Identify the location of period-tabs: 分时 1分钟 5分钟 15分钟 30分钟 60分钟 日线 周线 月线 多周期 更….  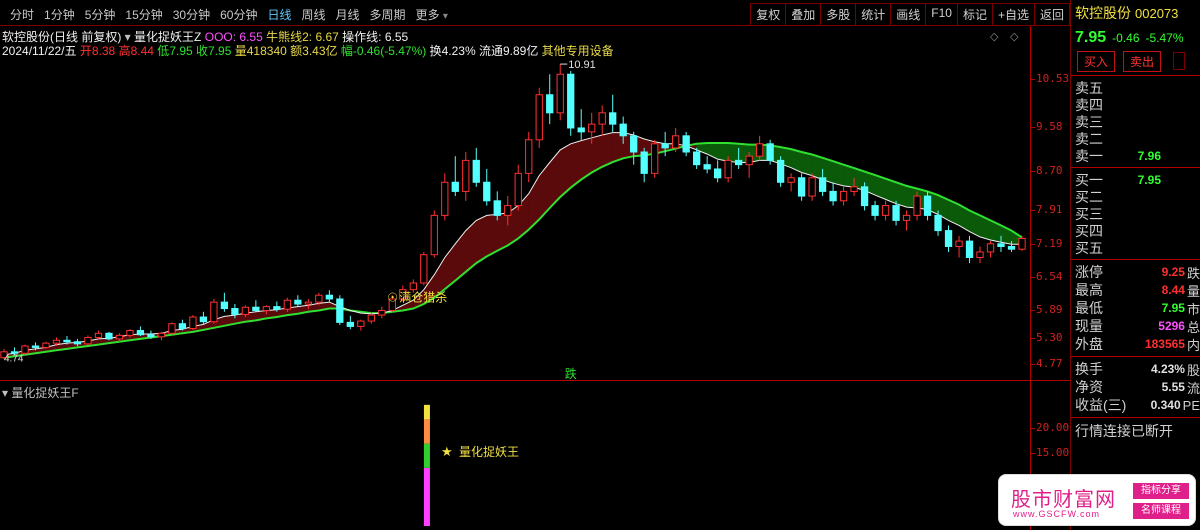
(229, 14).